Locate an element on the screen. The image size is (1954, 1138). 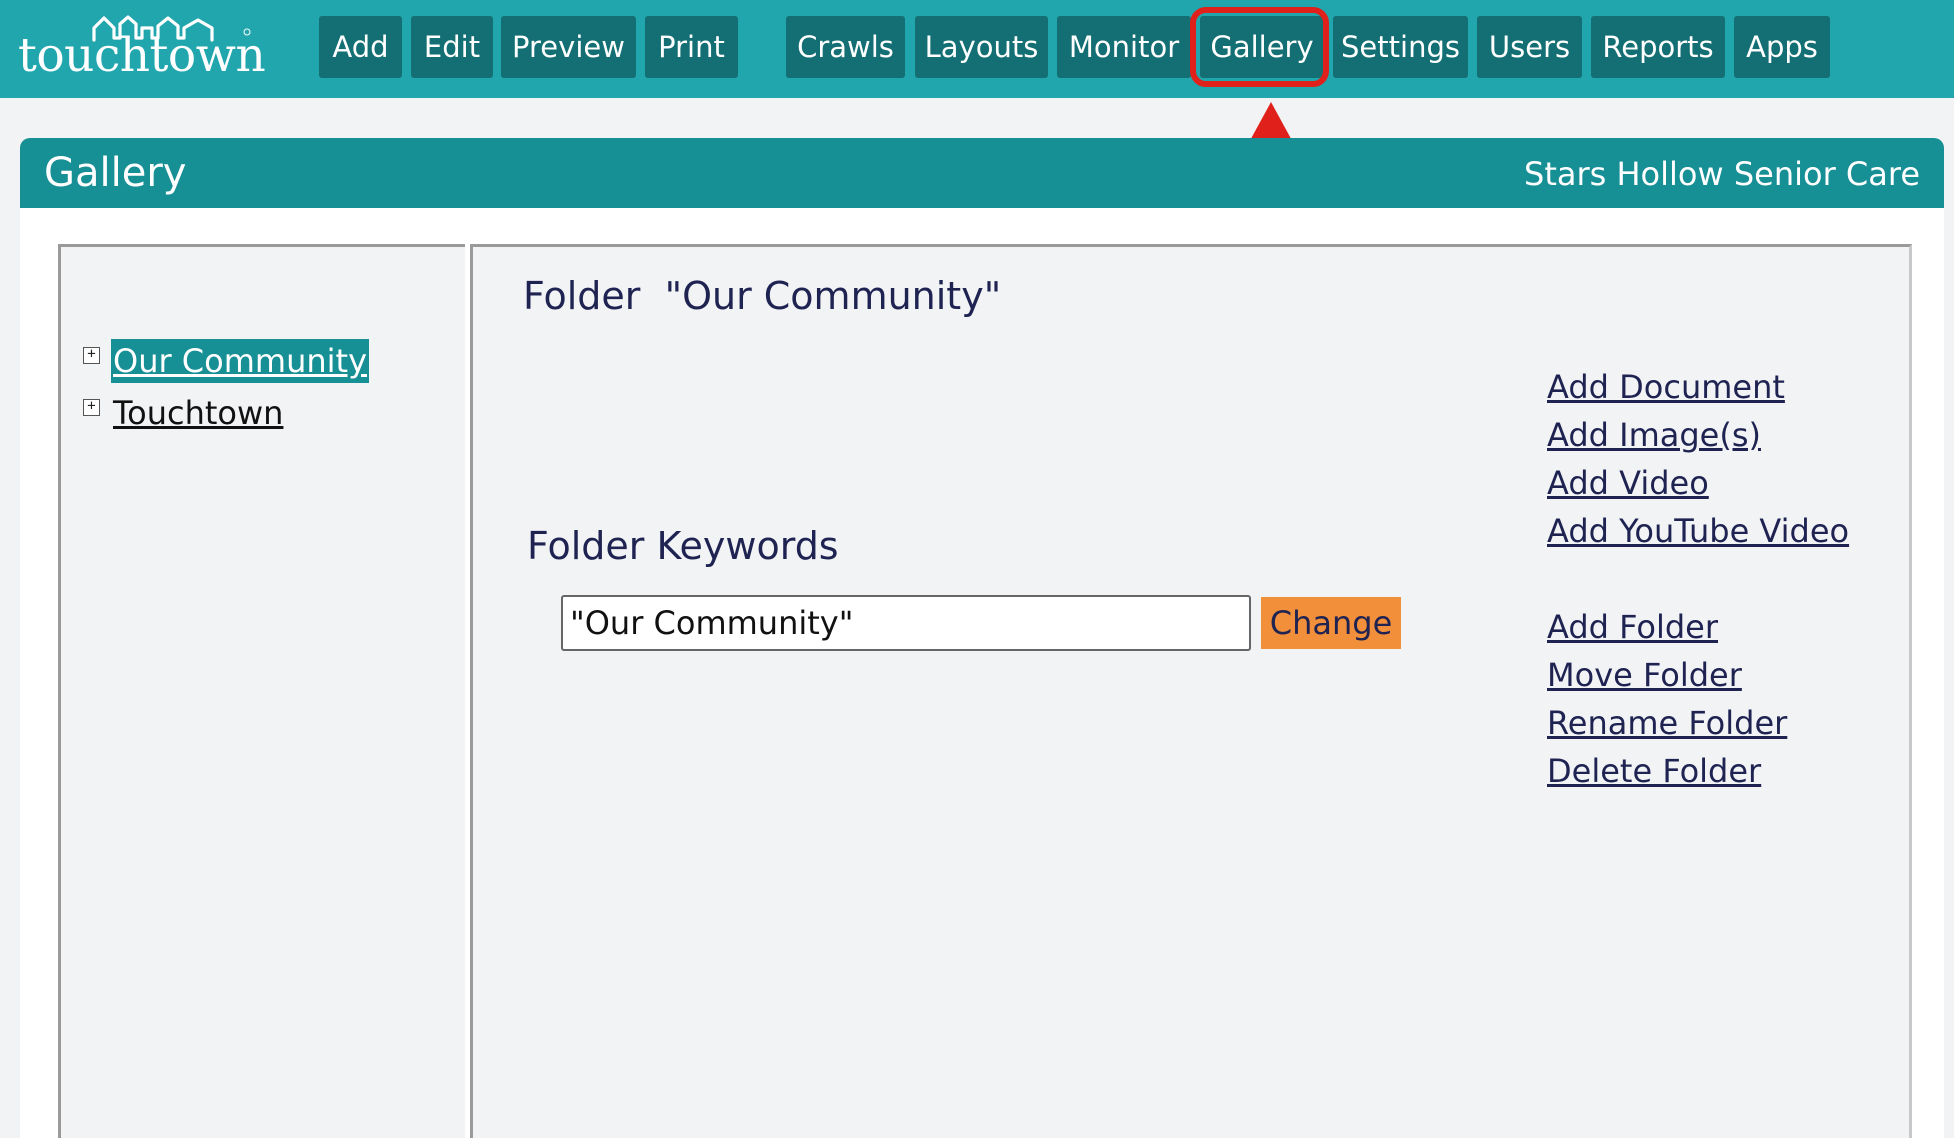
gallery-panel-header: Gallery Stars Hollow Senior Care is located at coordinates (982, 173).